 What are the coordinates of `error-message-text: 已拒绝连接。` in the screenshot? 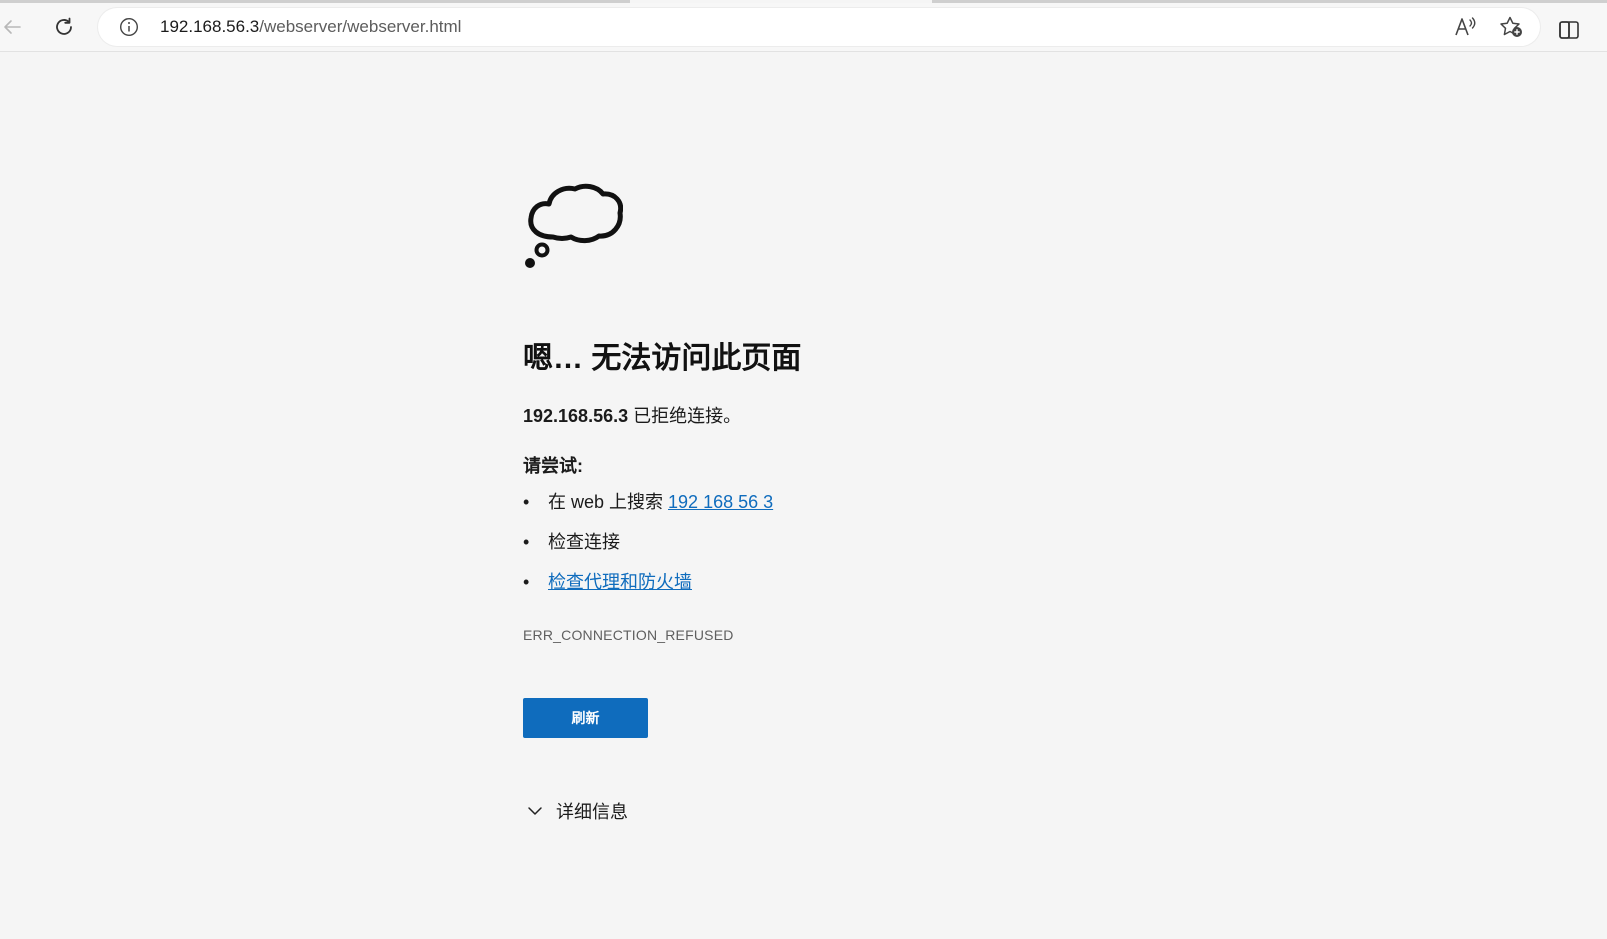 It's located at (685, 416).